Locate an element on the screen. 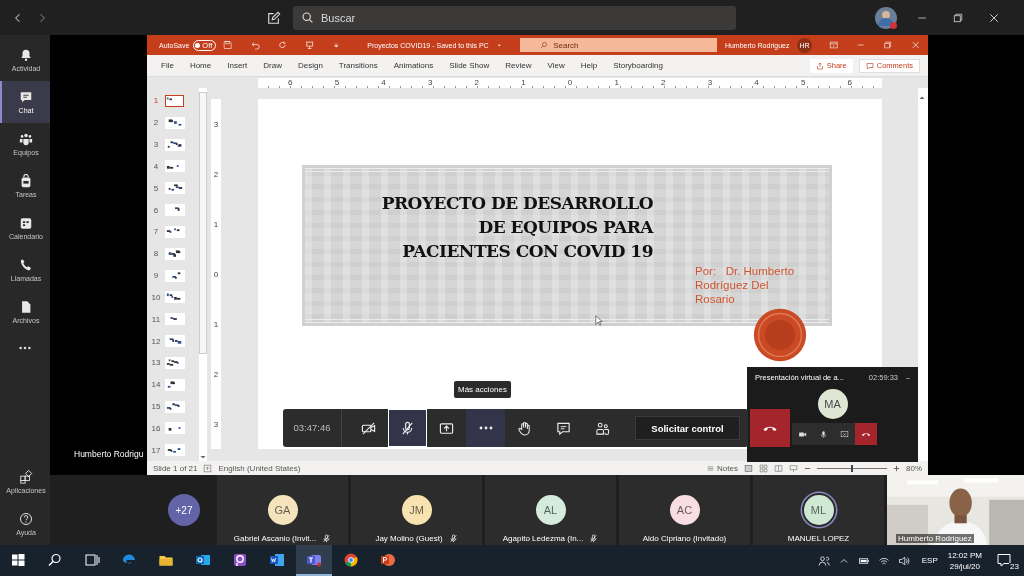 This screenshot has height=576, width=1024. avatar: AC is located at coordinates (684, 510).